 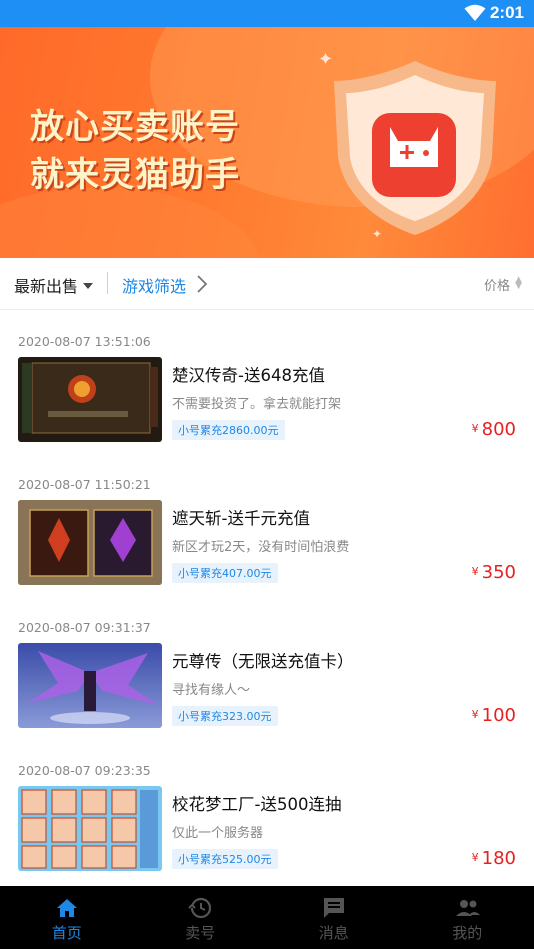 I want to click on tab-label: 我的, so click(x=467, y=933).